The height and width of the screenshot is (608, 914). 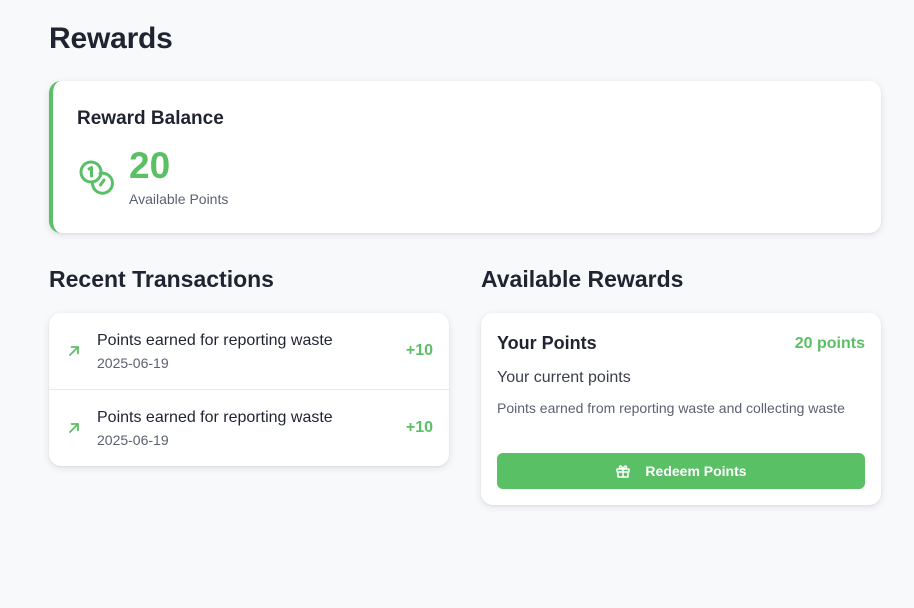 What do you see at coordinates (96, 177) in the screenshot?
I see `coins-icon` at bounding box center [96, 177].